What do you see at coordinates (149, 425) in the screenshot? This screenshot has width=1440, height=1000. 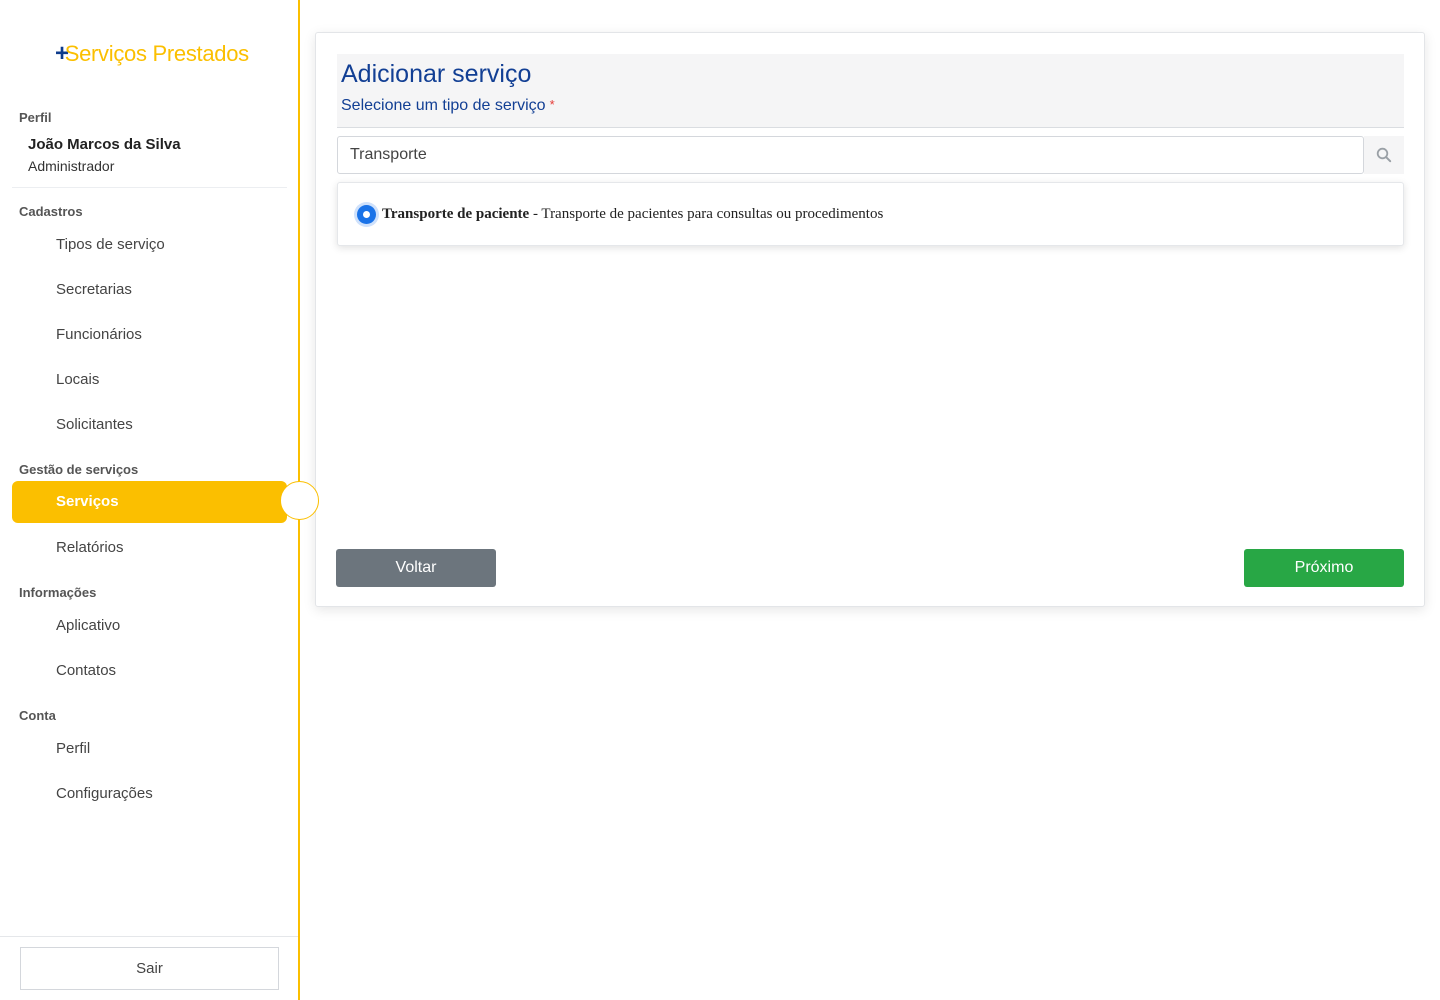 I see `sidebar-item-solicitantes: Solicitantes` at bounding box center [149, 425].